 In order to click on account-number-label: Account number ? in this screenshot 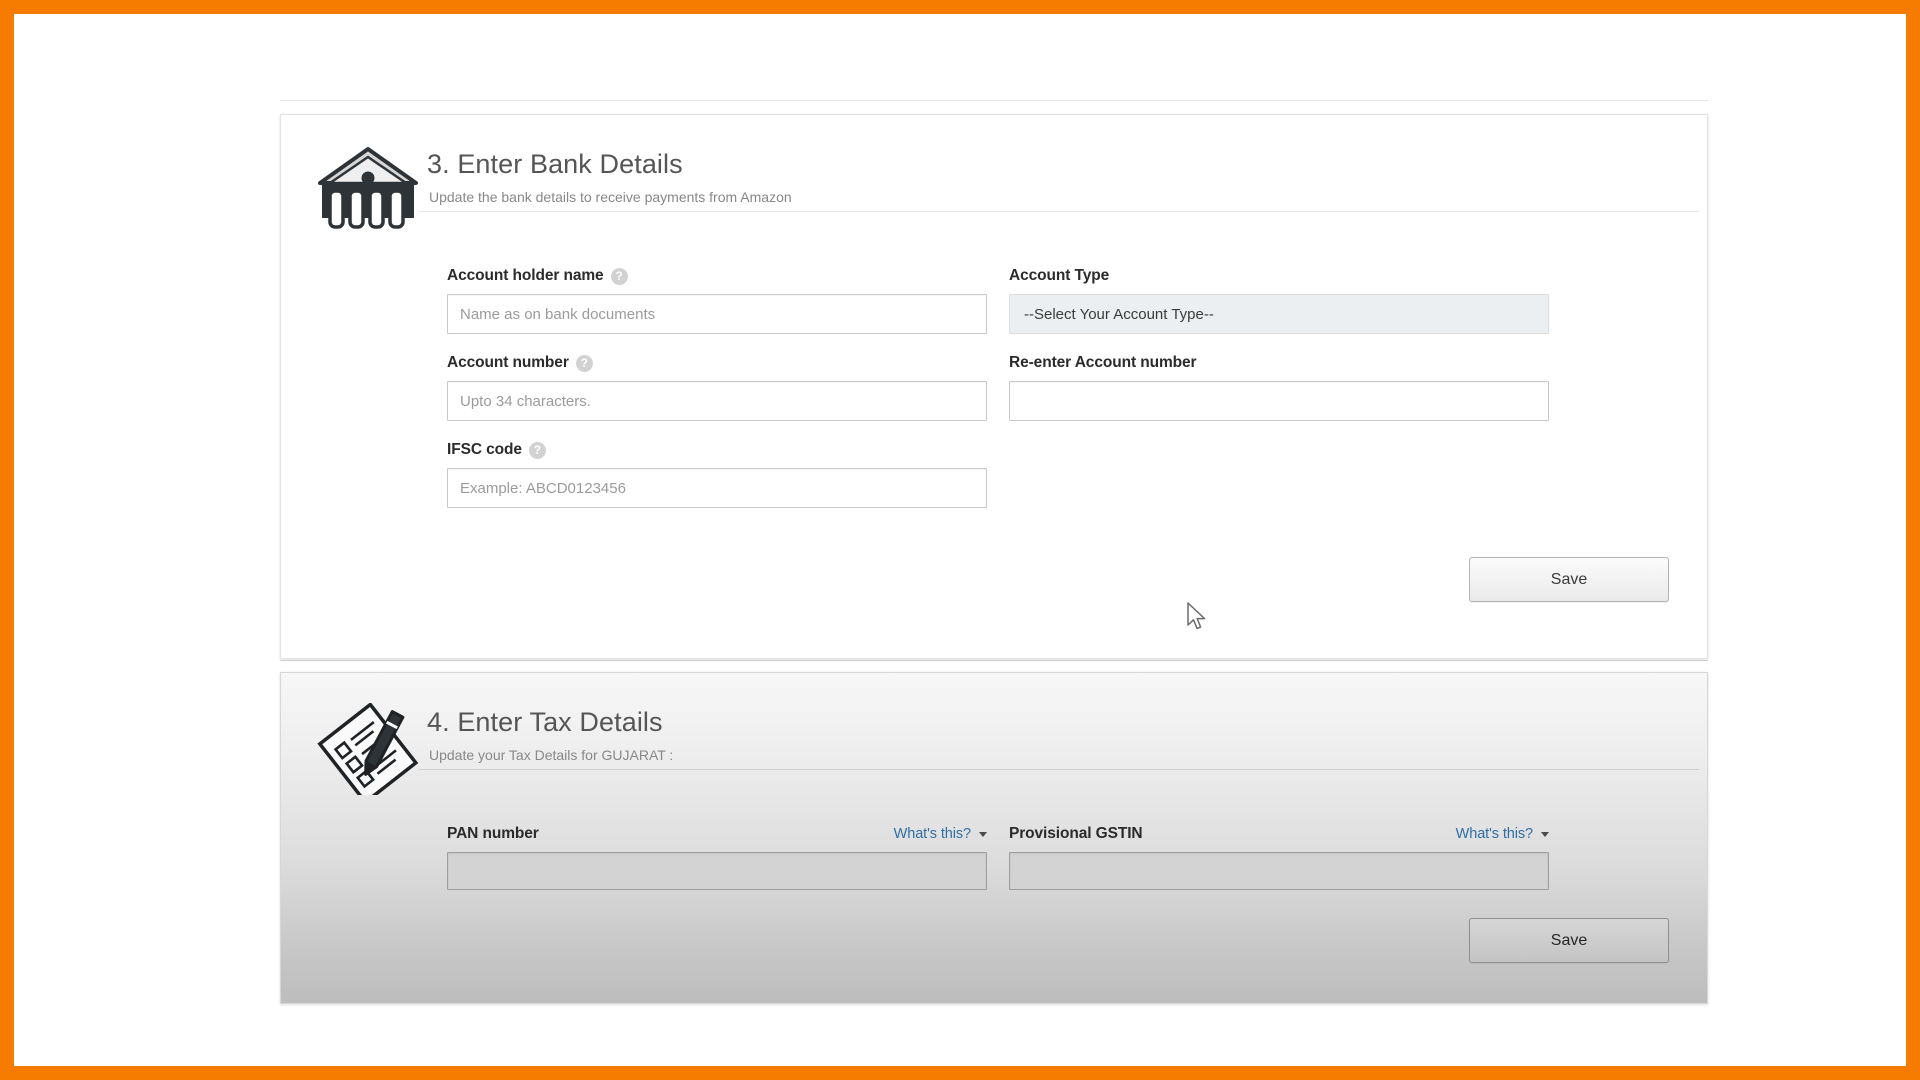, I will do `click(717, 363)`.